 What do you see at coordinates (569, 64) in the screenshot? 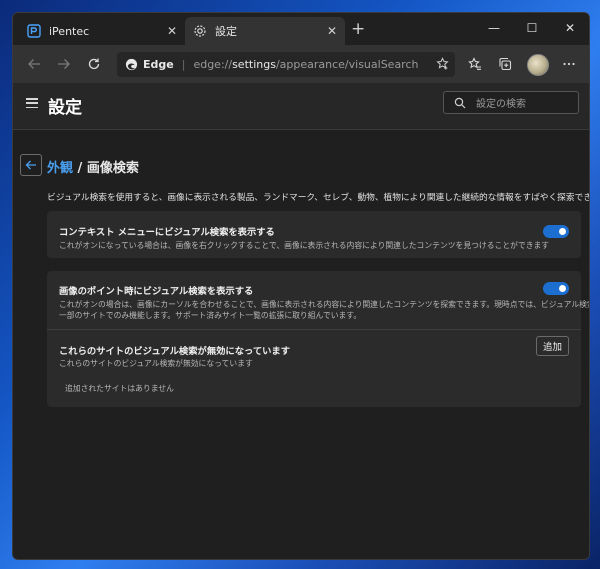
I see `more-options-icon` at bounding box center [569, 64].